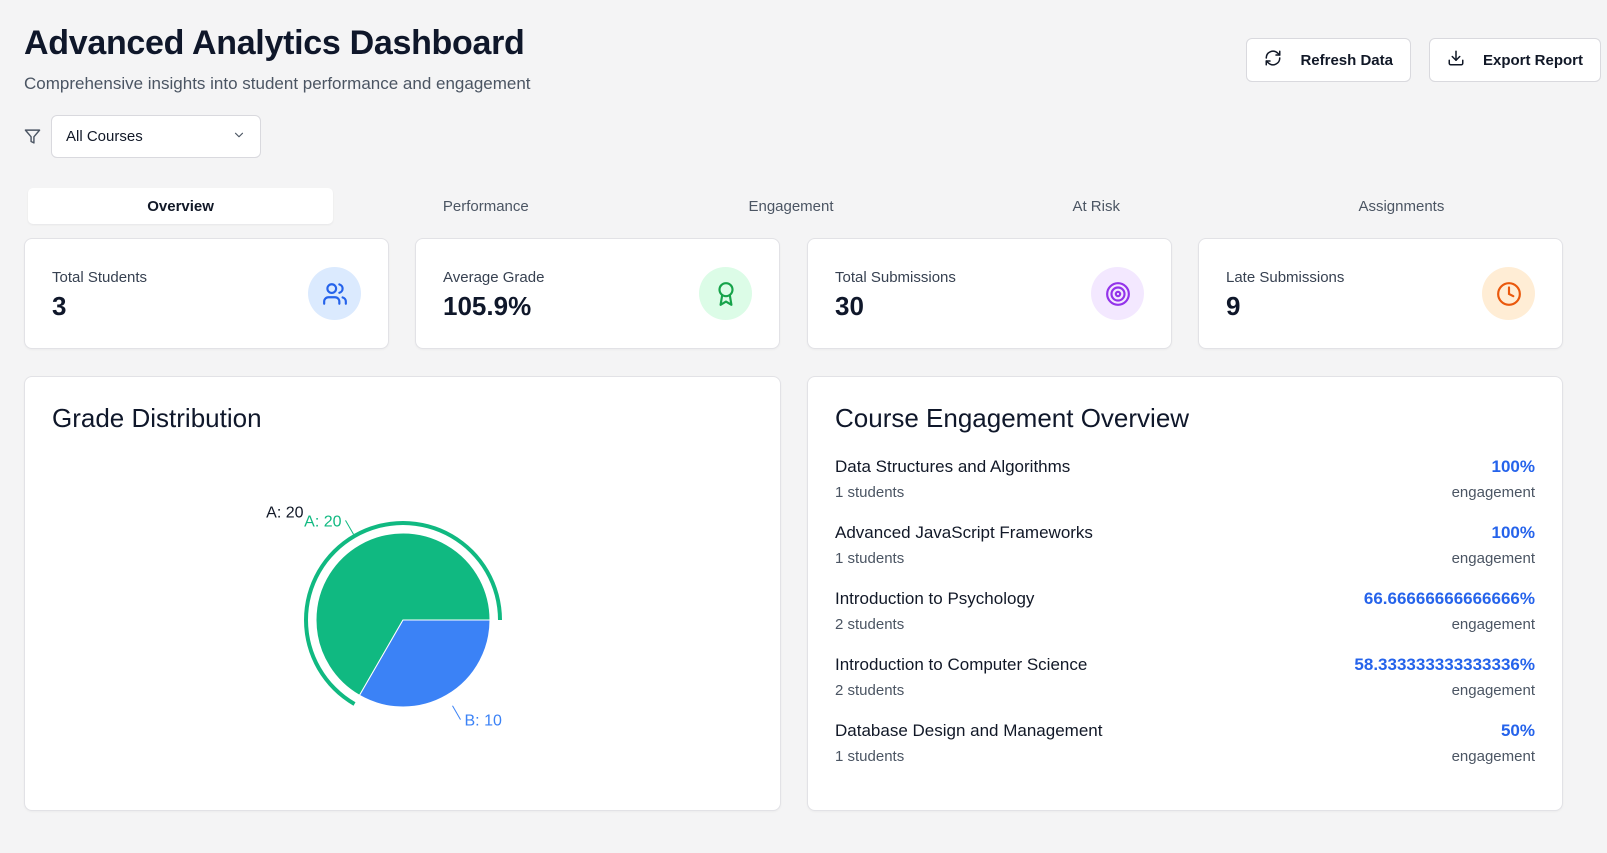 This screenshot has height=853, width=1607. Describe the element at coordinates (239, 137) in the screenshot. I see `chevron-down-icon` at that location.